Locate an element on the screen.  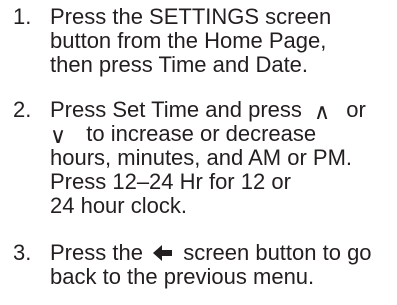
step-number: 1. is located at coordinates (22, 16).